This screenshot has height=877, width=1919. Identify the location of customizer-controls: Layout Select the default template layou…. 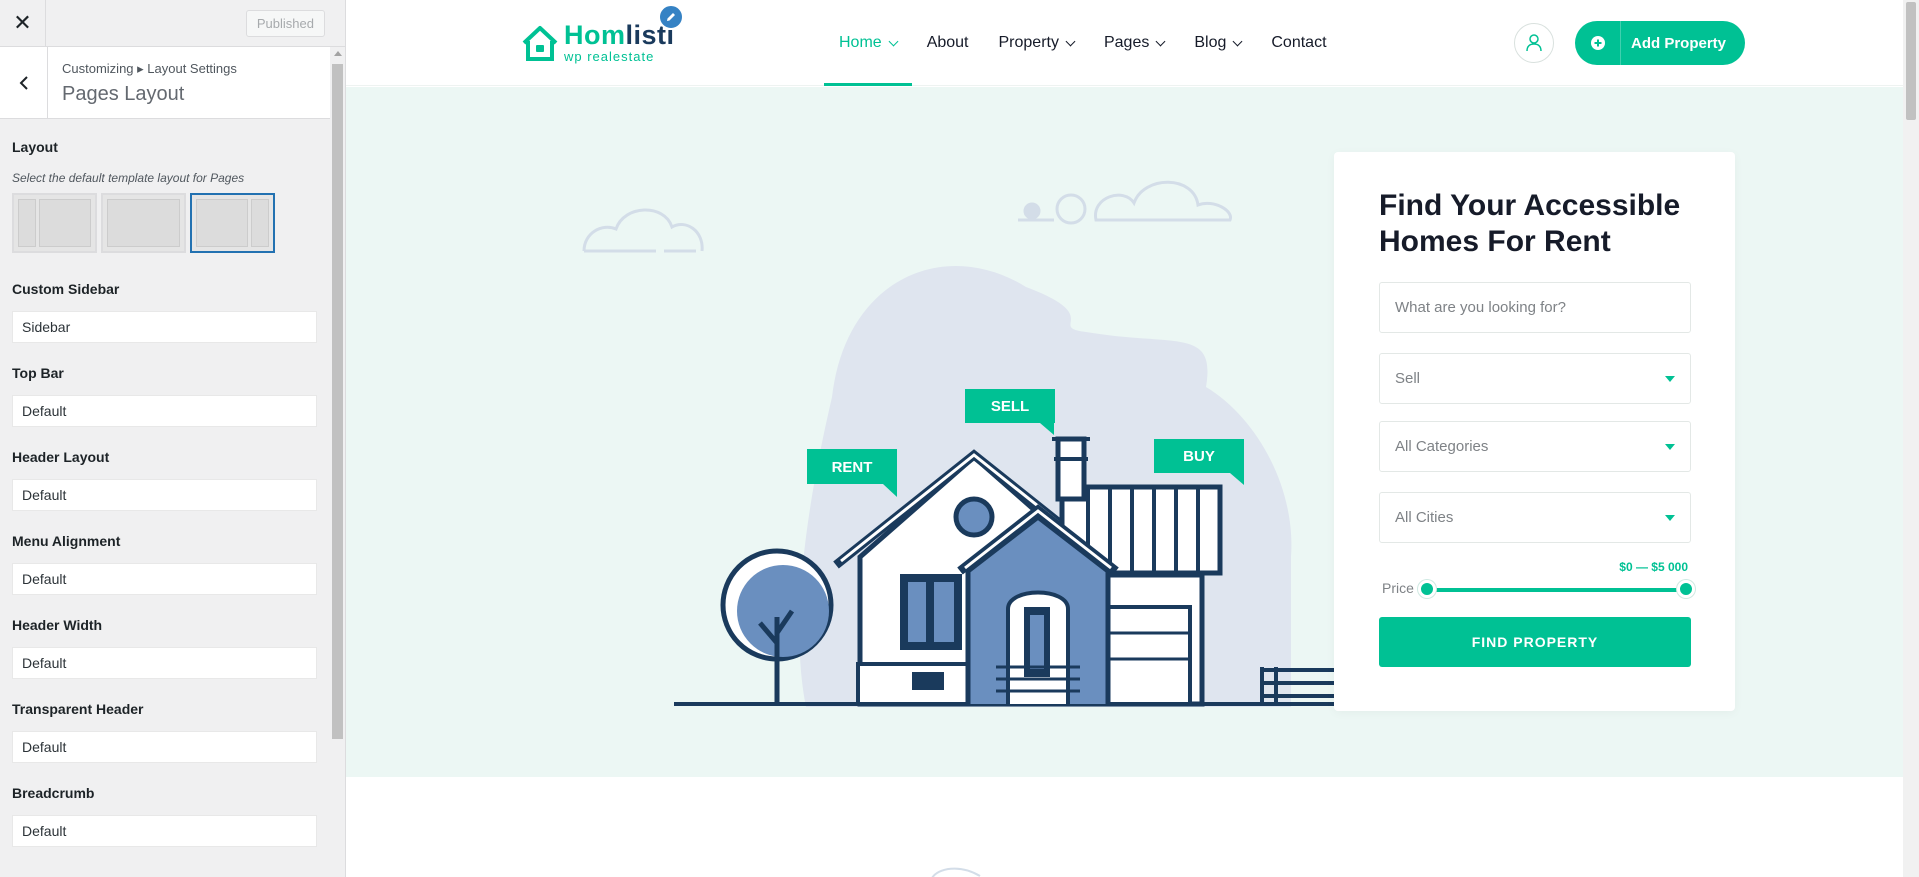
(165, 483).